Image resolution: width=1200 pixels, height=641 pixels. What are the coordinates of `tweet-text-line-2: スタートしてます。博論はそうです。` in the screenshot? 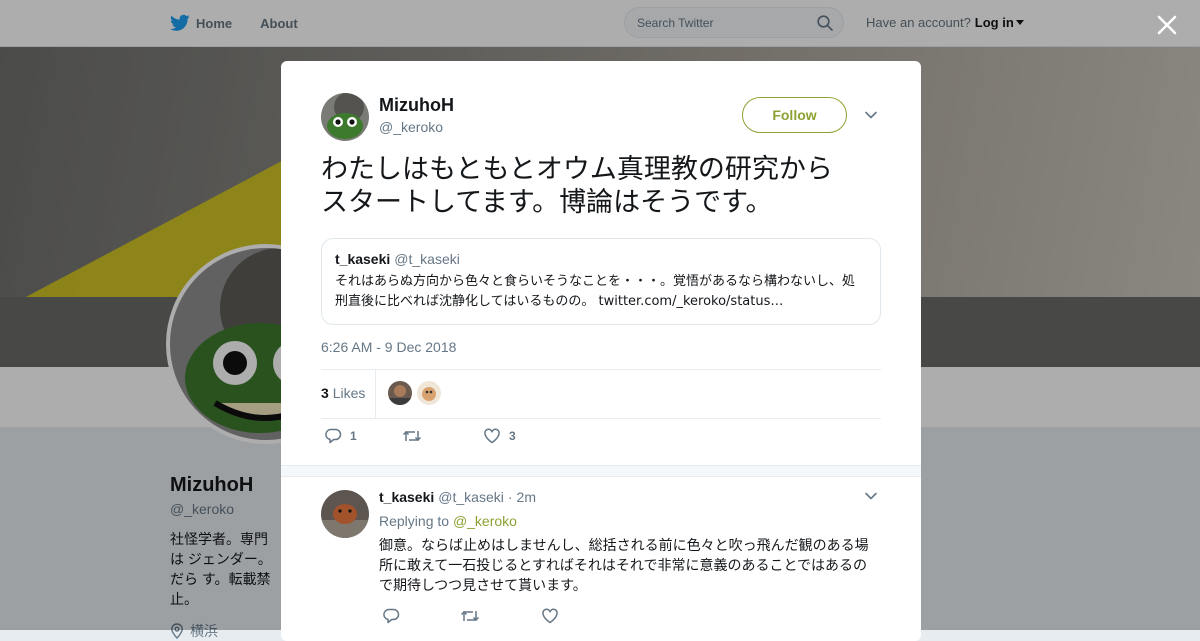 It's located at (547, 202).